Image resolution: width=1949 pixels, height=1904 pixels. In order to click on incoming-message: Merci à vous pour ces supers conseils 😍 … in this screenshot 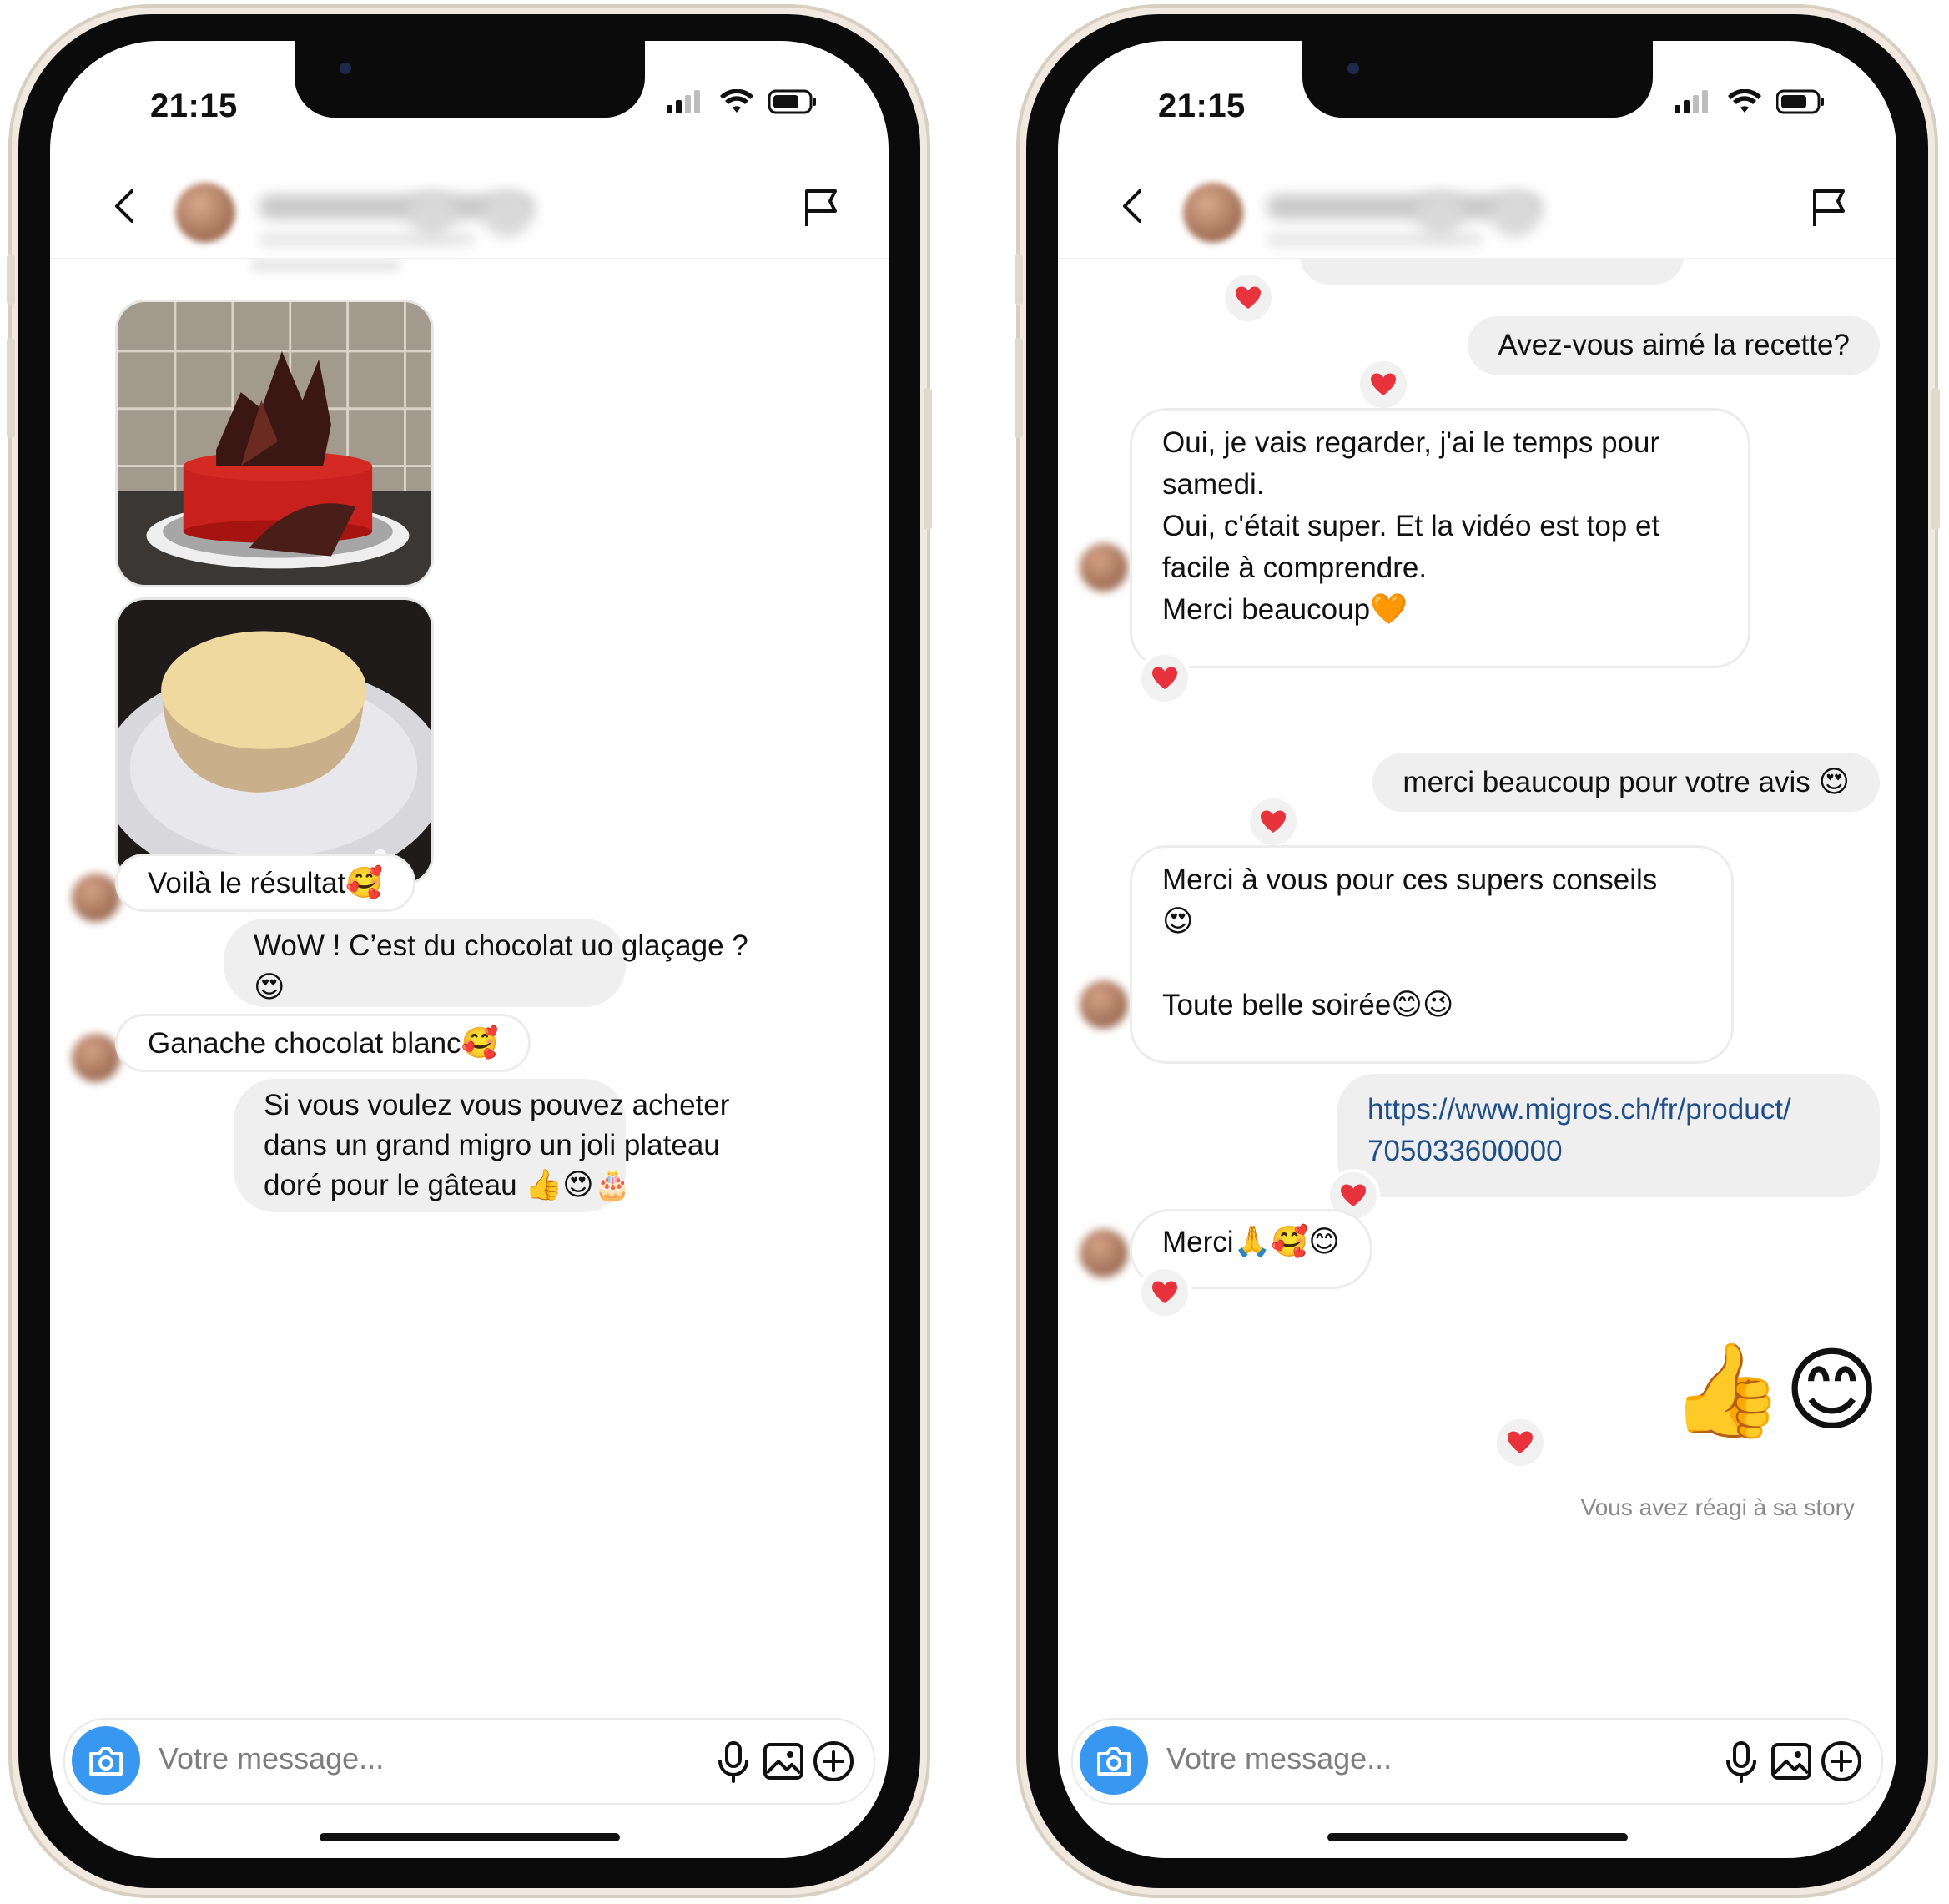, I will do `click(1432, 954)`.